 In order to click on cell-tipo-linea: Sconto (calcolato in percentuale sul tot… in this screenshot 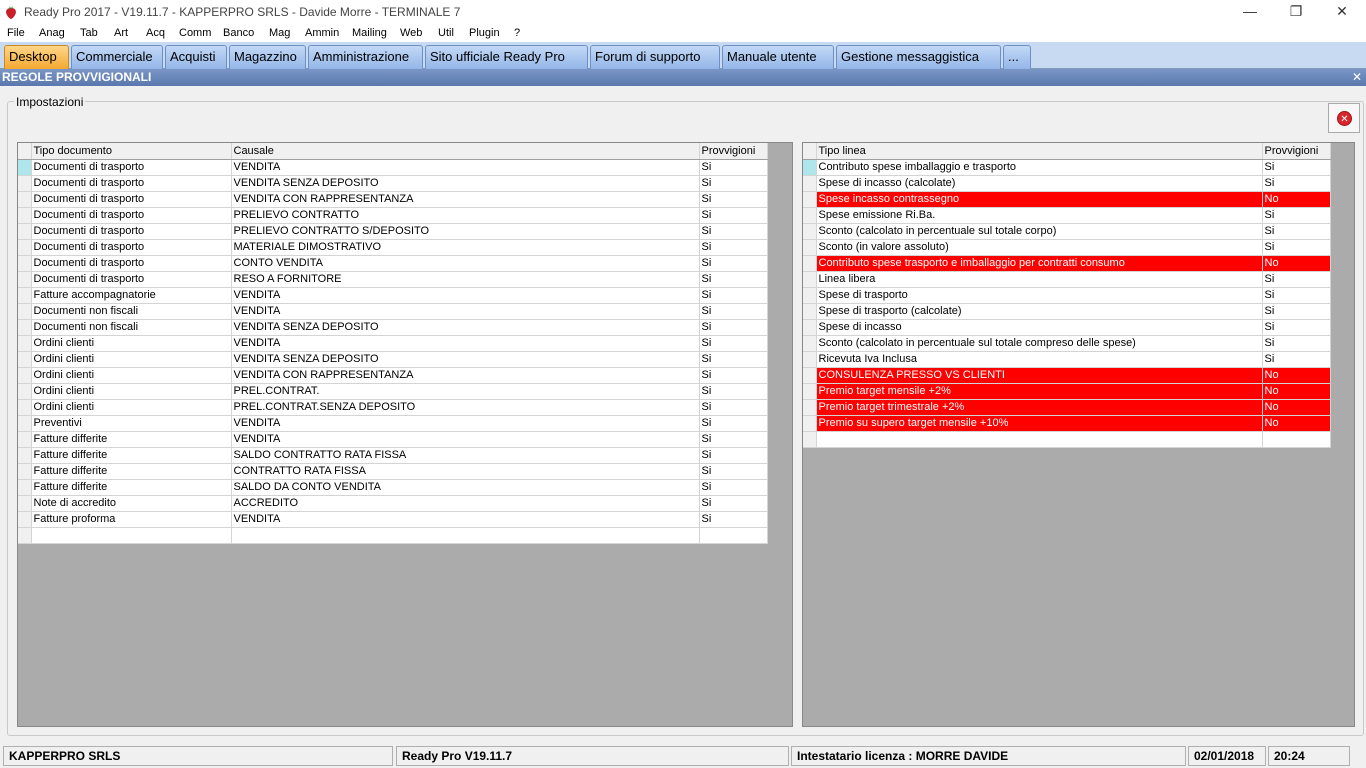, I will do `click(1039, 231)`.